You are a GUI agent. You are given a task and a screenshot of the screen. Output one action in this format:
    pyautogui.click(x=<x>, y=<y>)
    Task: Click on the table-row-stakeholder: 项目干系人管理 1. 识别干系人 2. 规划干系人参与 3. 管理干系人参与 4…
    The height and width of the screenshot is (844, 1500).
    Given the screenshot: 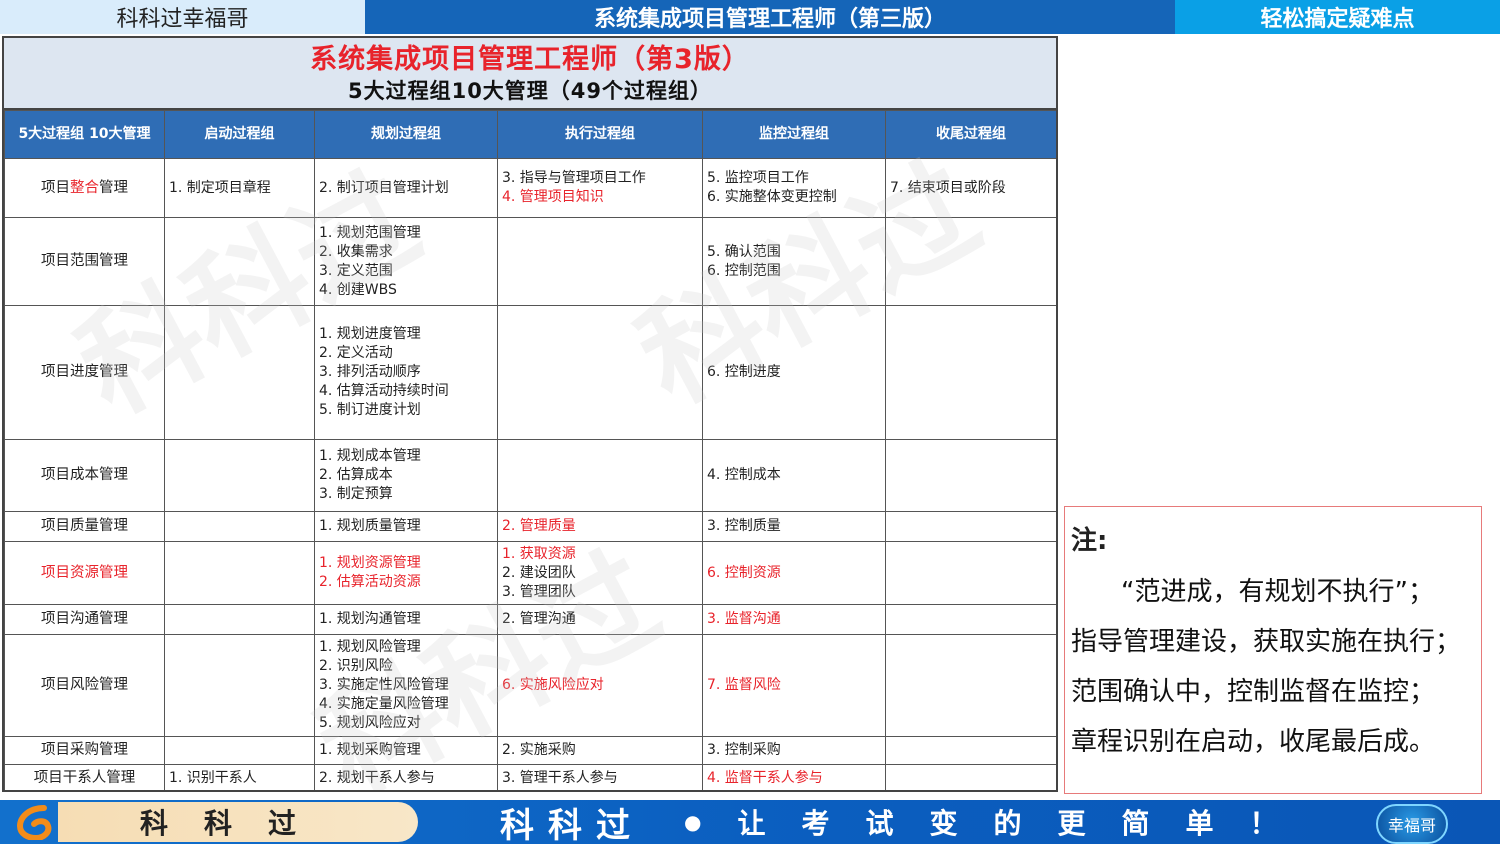 What is the action you would take?
    pyautogui.click(x=530, y=777)
    